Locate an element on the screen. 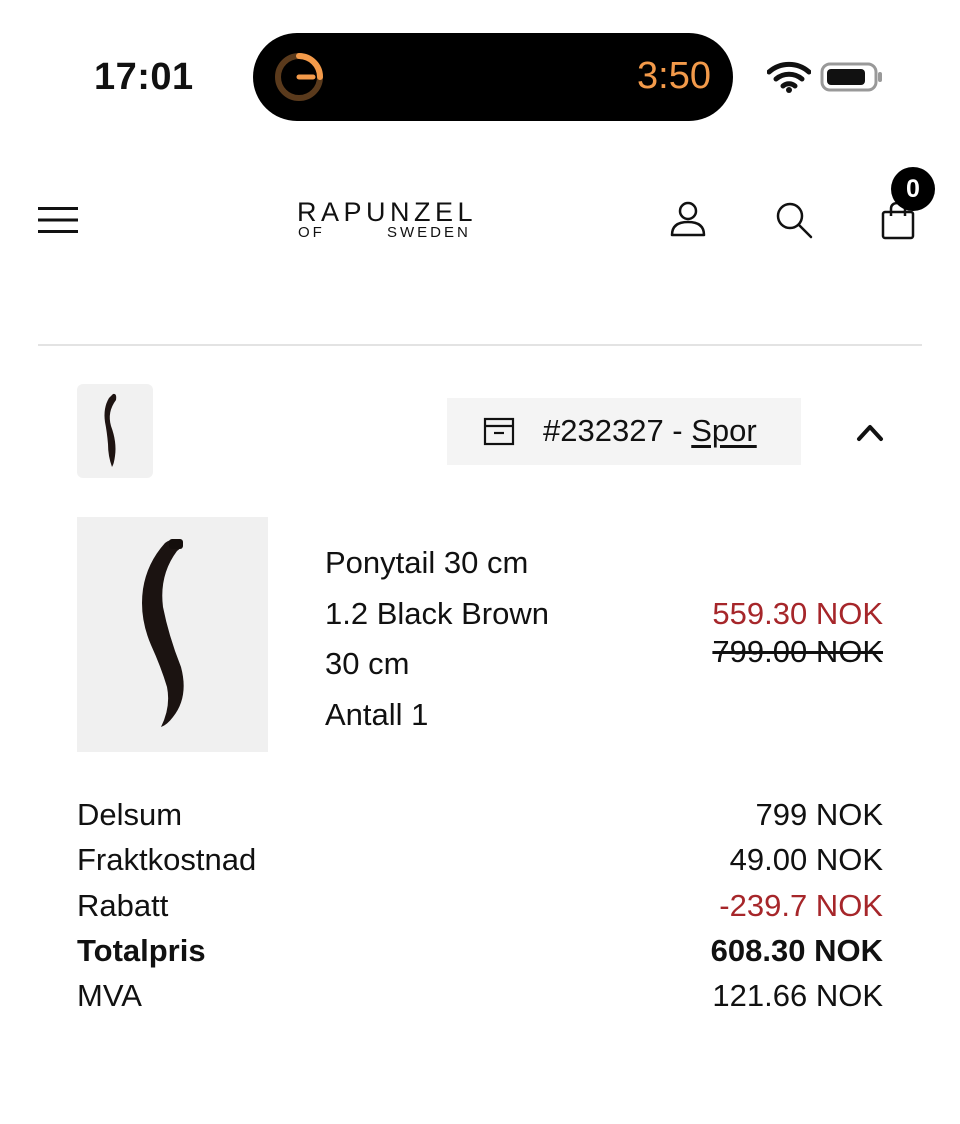  header-divider is located at coordinates (480, 345).